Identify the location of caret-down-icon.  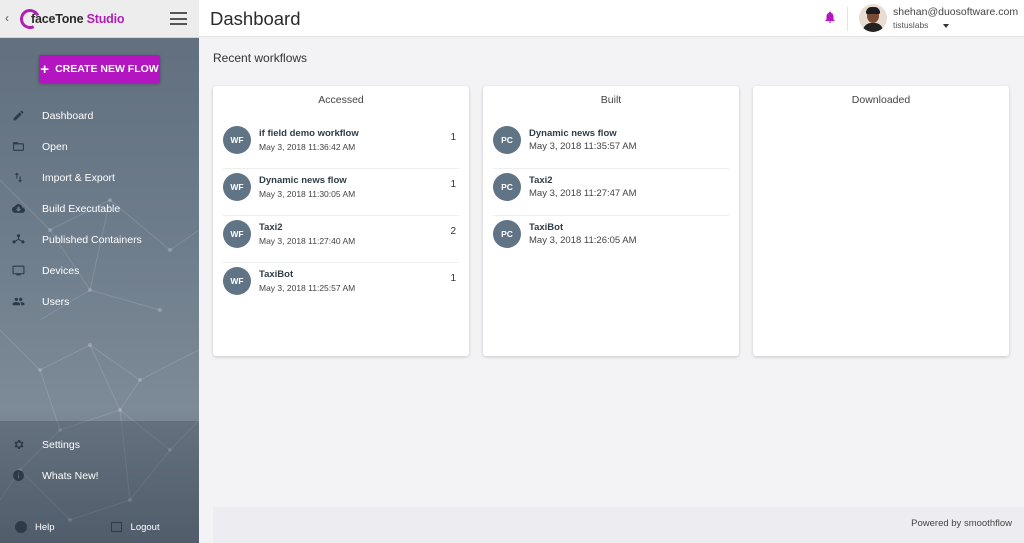
(946, 26).